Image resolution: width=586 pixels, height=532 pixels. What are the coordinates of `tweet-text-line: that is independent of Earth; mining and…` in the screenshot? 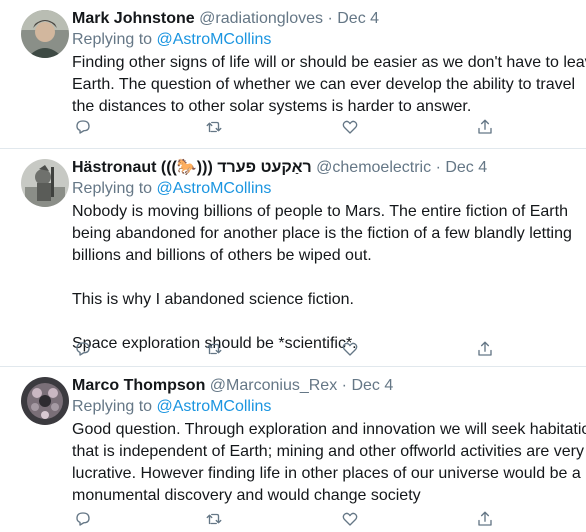 It's located at (328, 451).